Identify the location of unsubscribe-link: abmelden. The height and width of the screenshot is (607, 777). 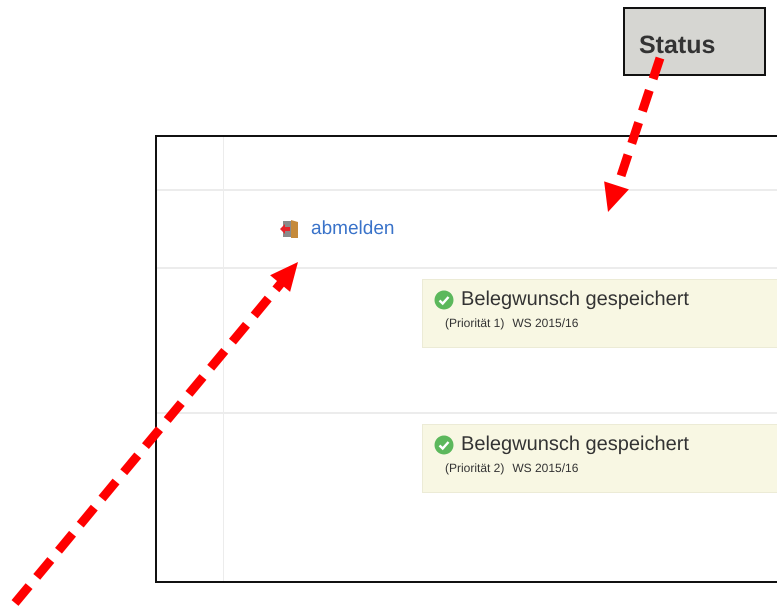
(352, 229).